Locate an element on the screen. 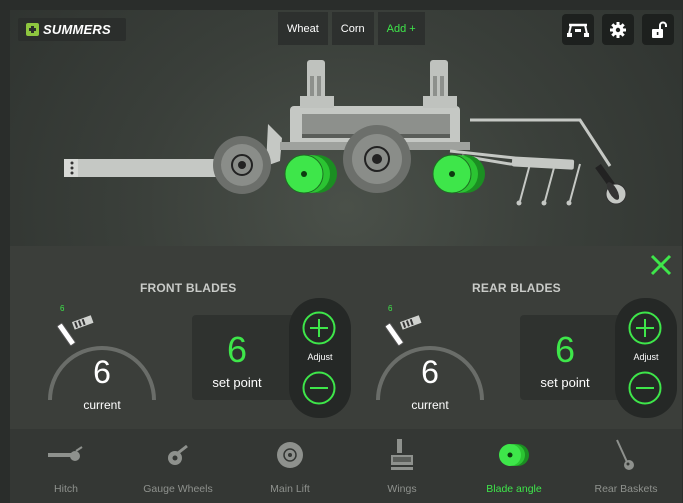  main-lift-icon is located at coordinates (290, 455).